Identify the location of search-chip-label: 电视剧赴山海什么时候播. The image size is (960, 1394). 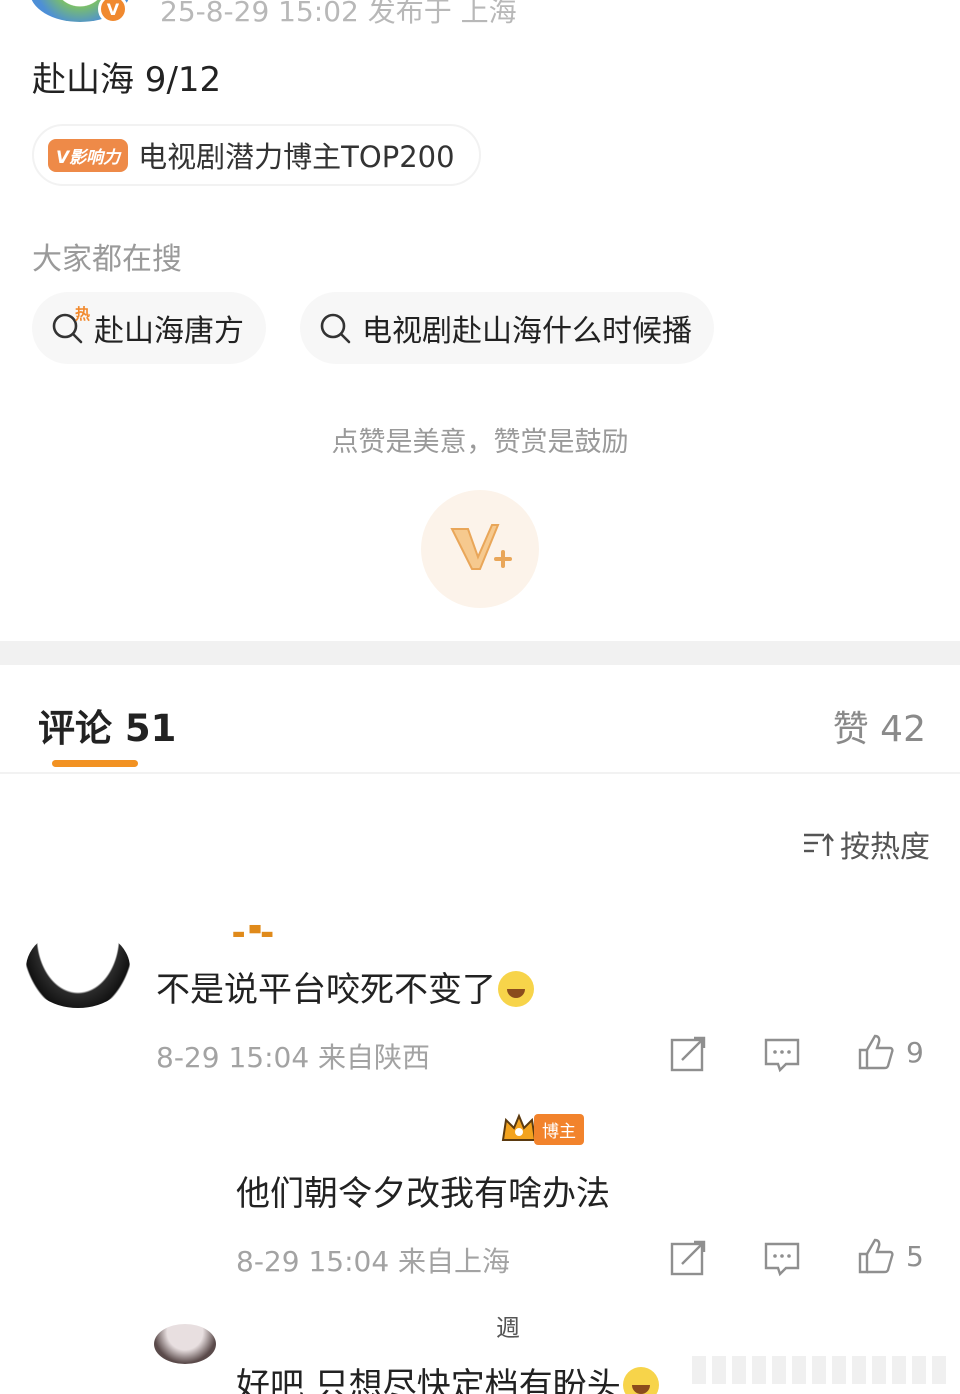
(527, 331).